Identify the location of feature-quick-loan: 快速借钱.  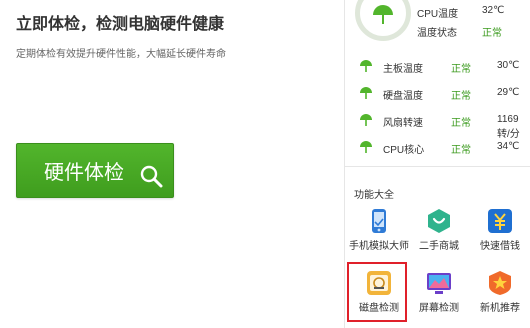
(500, 232).